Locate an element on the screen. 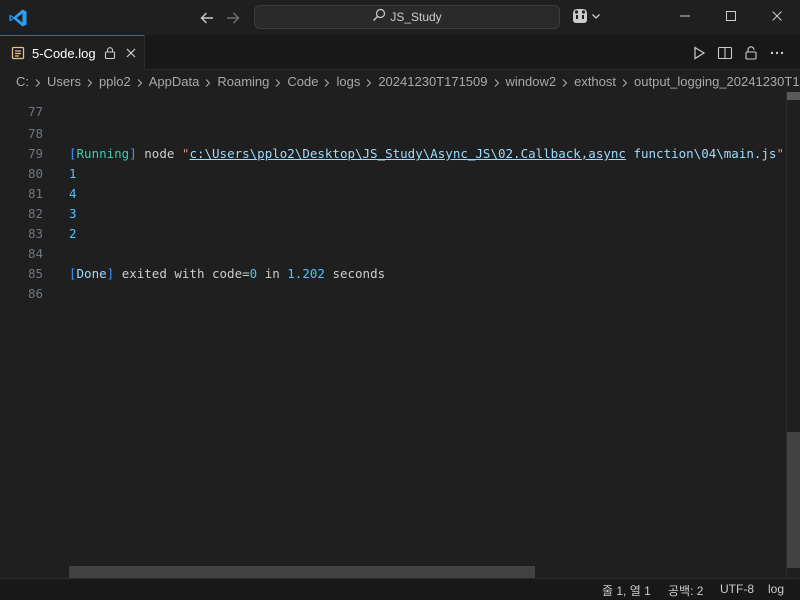  search-icon is located at coordinates (379, 17).